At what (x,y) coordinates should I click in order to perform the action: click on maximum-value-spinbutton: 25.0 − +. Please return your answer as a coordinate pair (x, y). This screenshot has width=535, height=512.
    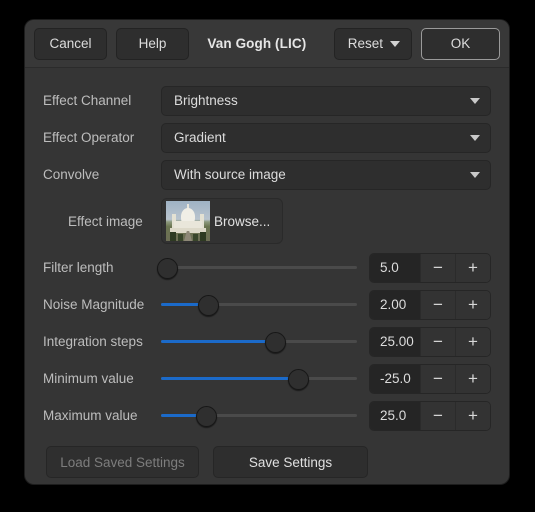
    Looking at the image, I should click on (430, 415).